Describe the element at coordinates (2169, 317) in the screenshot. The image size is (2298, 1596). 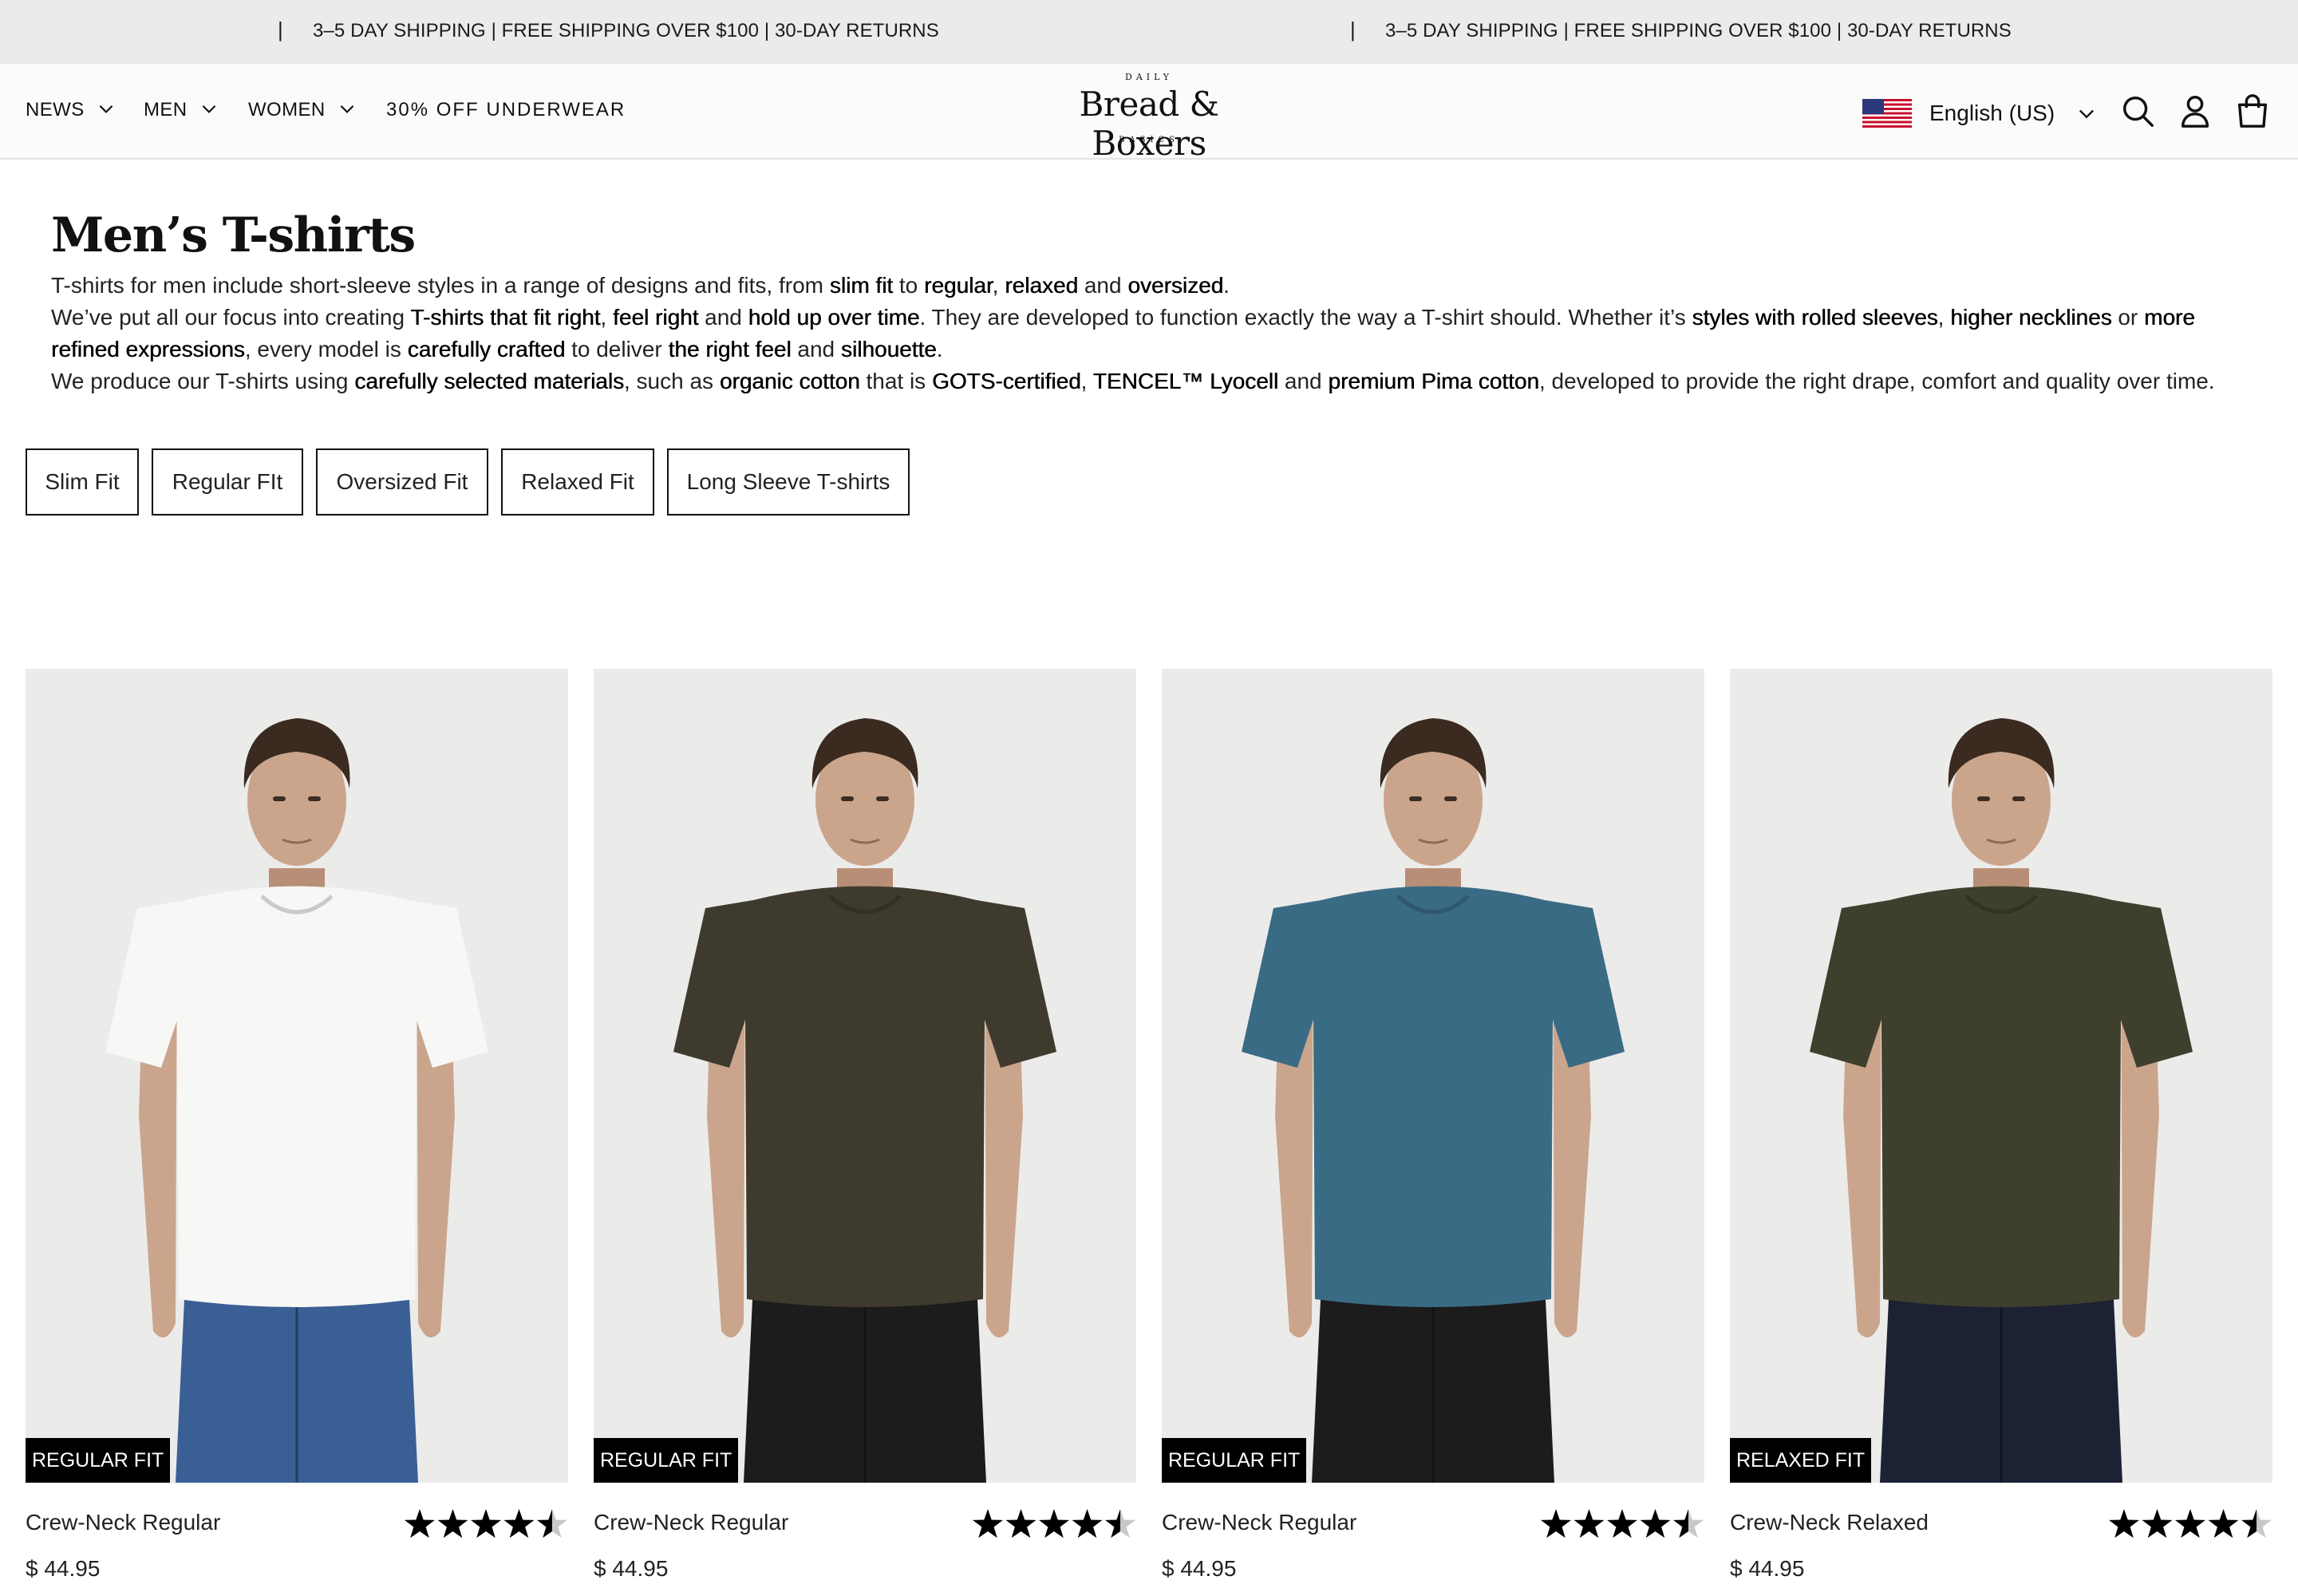
I see `description-emphasis: more` at that location.